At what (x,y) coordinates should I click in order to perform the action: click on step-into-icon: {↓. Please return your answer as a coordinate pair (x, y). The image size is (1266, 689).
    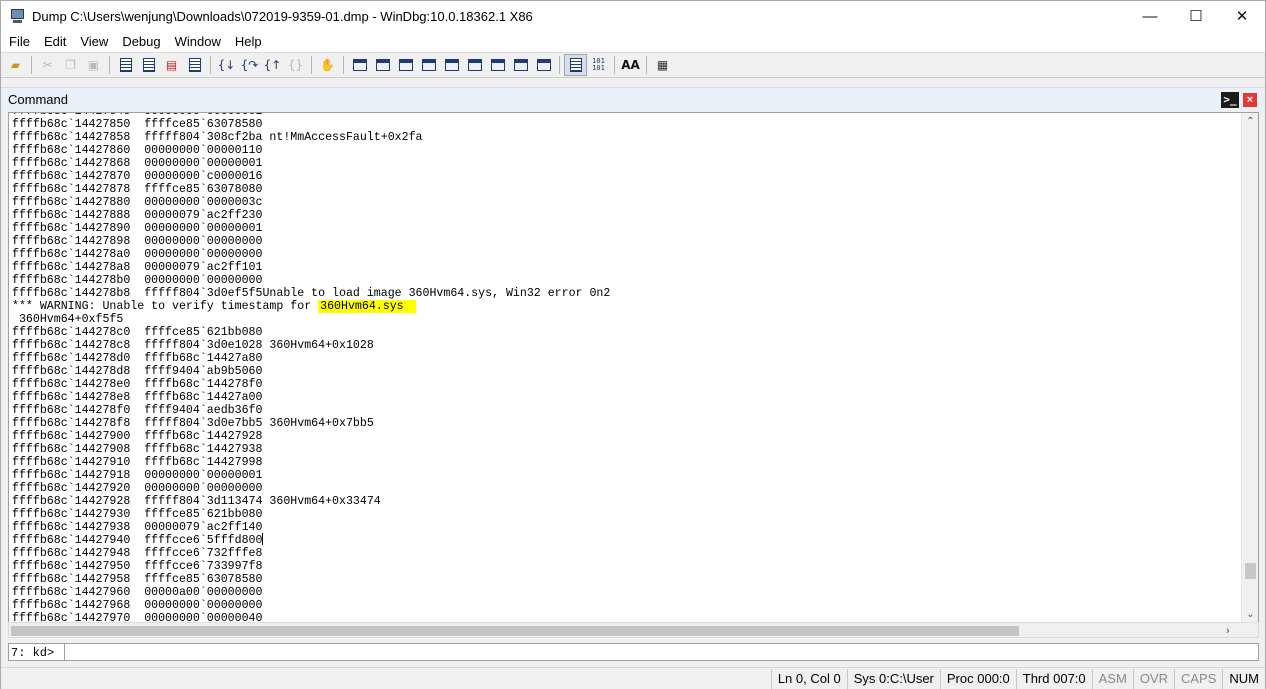
    Looking at the image, I should click on (226, 65).